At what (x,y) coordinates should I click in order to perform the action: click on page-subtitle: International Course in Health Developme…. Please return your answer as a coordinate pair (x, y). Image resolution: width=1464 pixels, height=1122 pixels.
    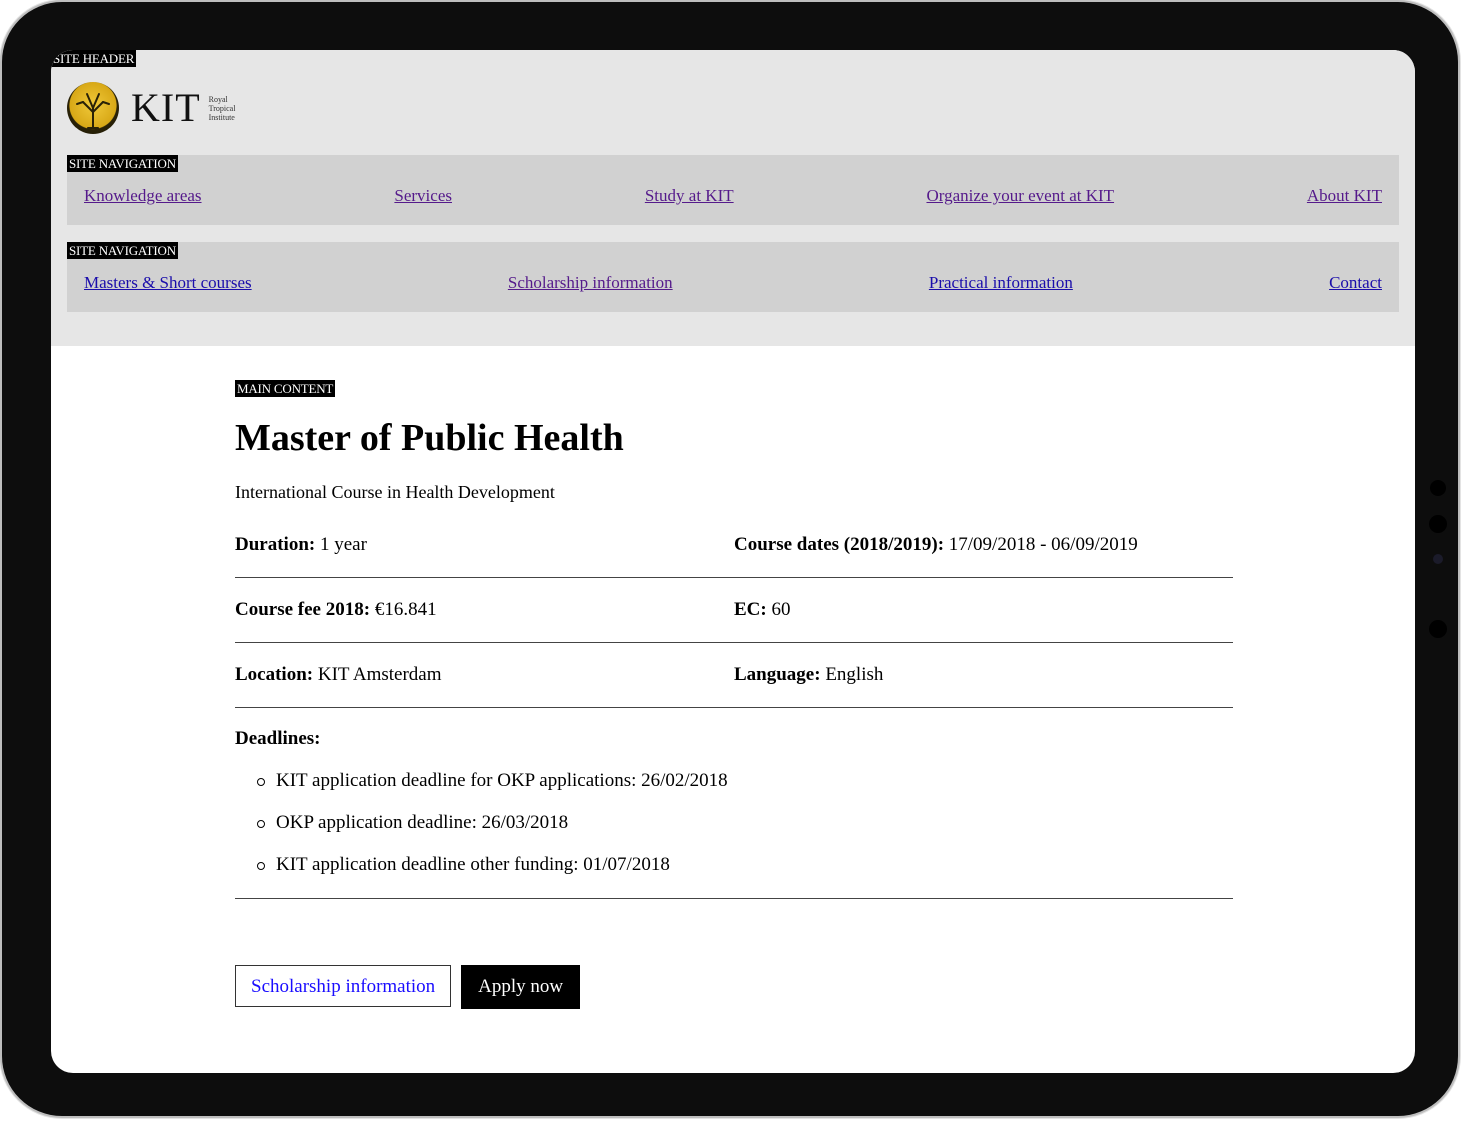
    Looking at the image, I should click on (395, 492).